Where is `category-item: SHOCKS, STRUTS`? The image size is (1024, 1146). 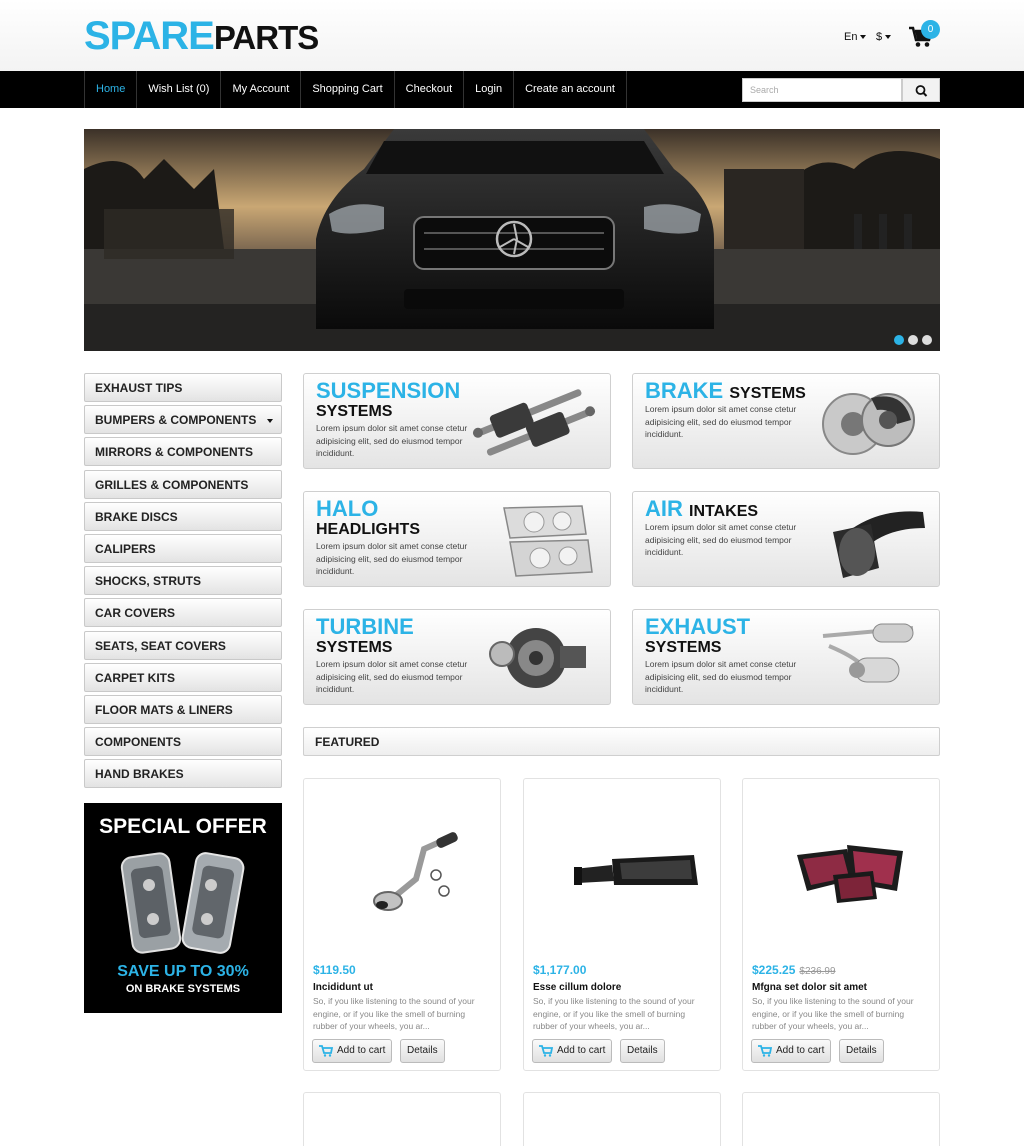 category-item: SHOCKS, STRUTS is located at coordinates (183, 581).